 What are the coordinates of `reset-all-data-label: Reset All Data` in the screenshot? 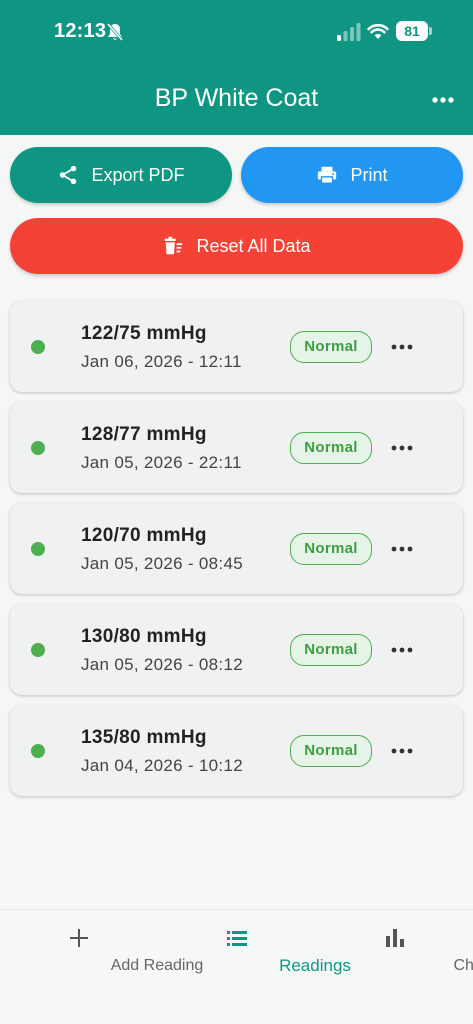 It's located at (253, 245).